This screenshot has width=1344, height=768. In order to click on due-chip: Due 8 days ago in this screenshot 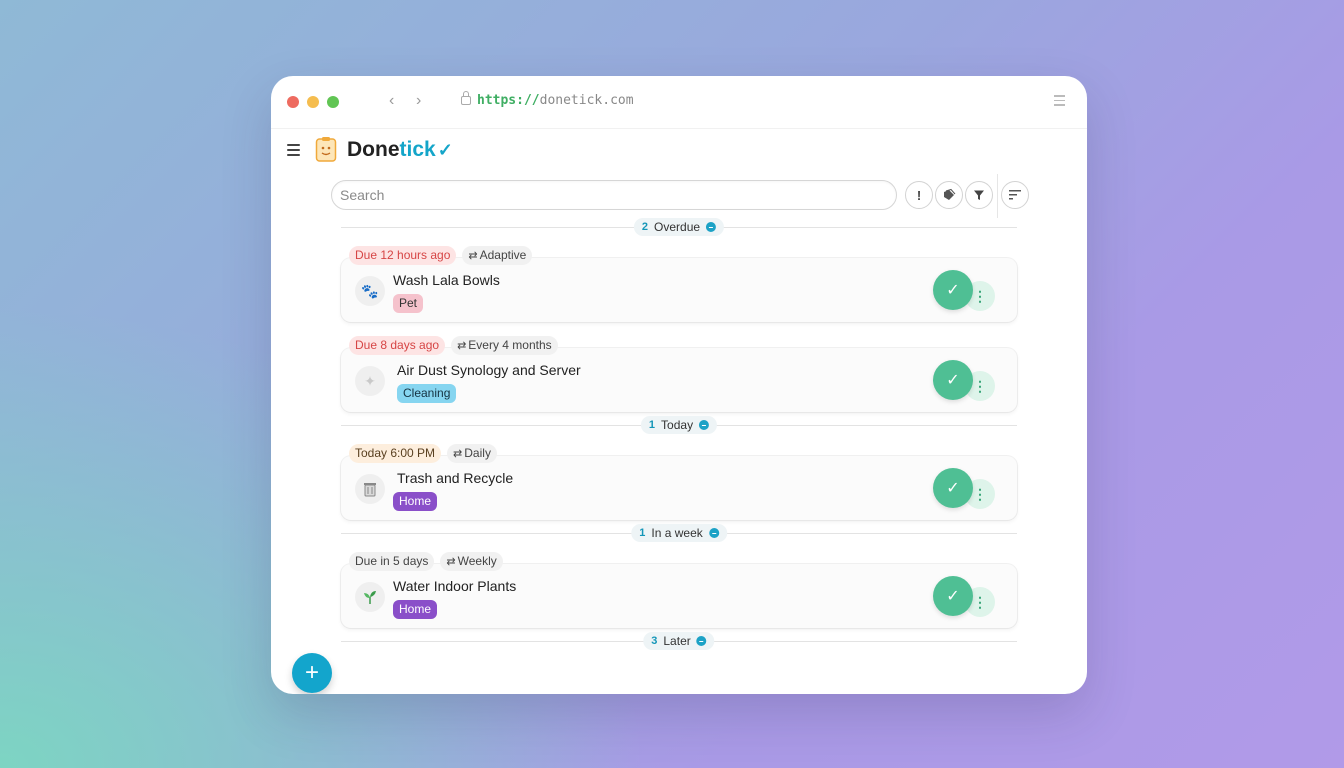, I will do `click(397, 345)`.